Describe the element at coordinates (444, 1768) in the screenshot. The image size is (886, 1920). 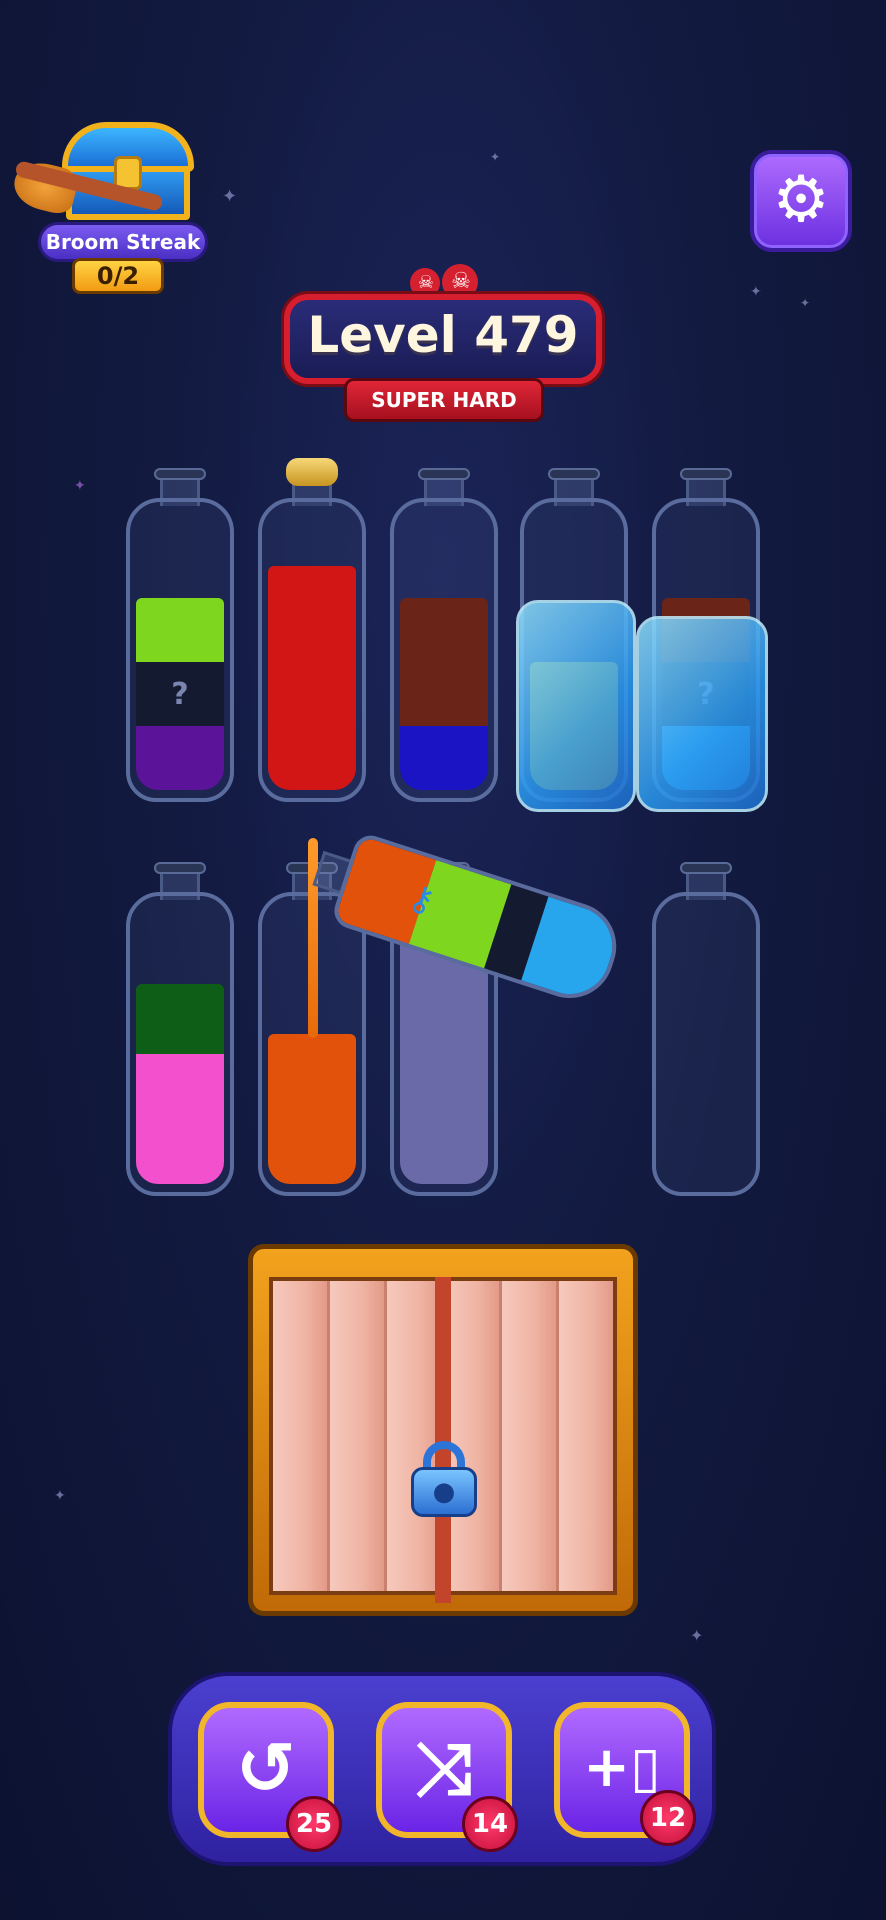
I see `shuffle-icon: ⤨` at that location.